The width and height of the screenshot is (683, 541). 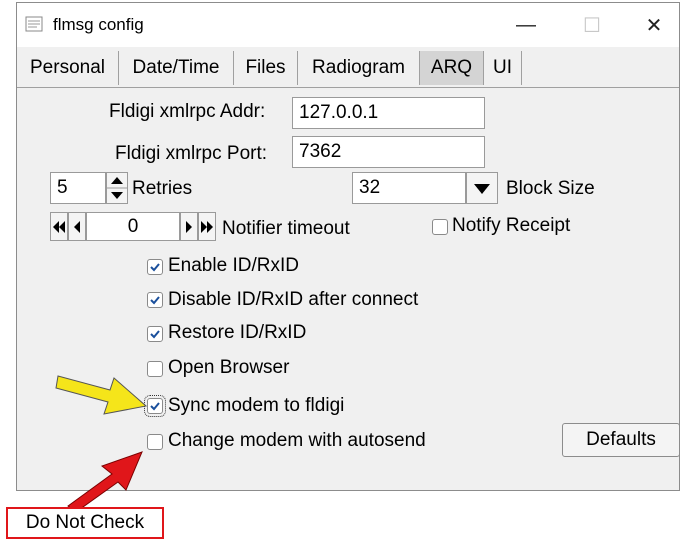 What do you see at coordinates (293, 299) in the screenshot?
I see `disable-id-after-connect-label: Disable ID/RxID after connect` at bounding box center [293, 299].